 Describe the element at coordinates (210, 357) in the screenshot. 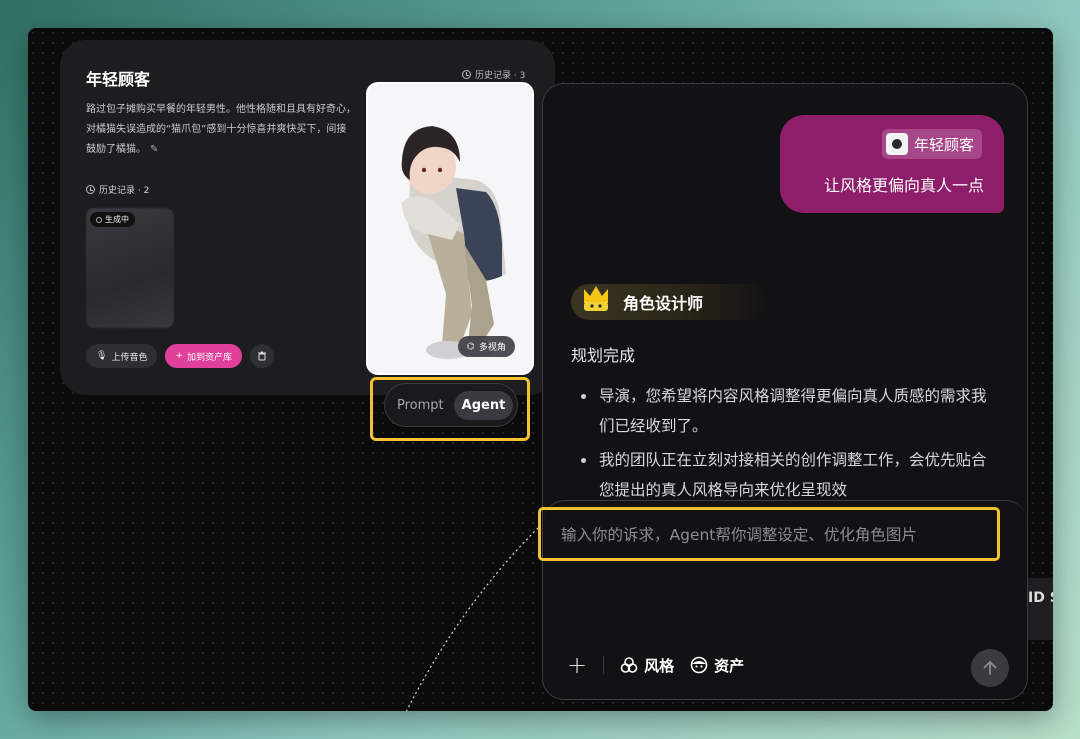

I see `add-to-assets-label: 加到资产库` at that location.